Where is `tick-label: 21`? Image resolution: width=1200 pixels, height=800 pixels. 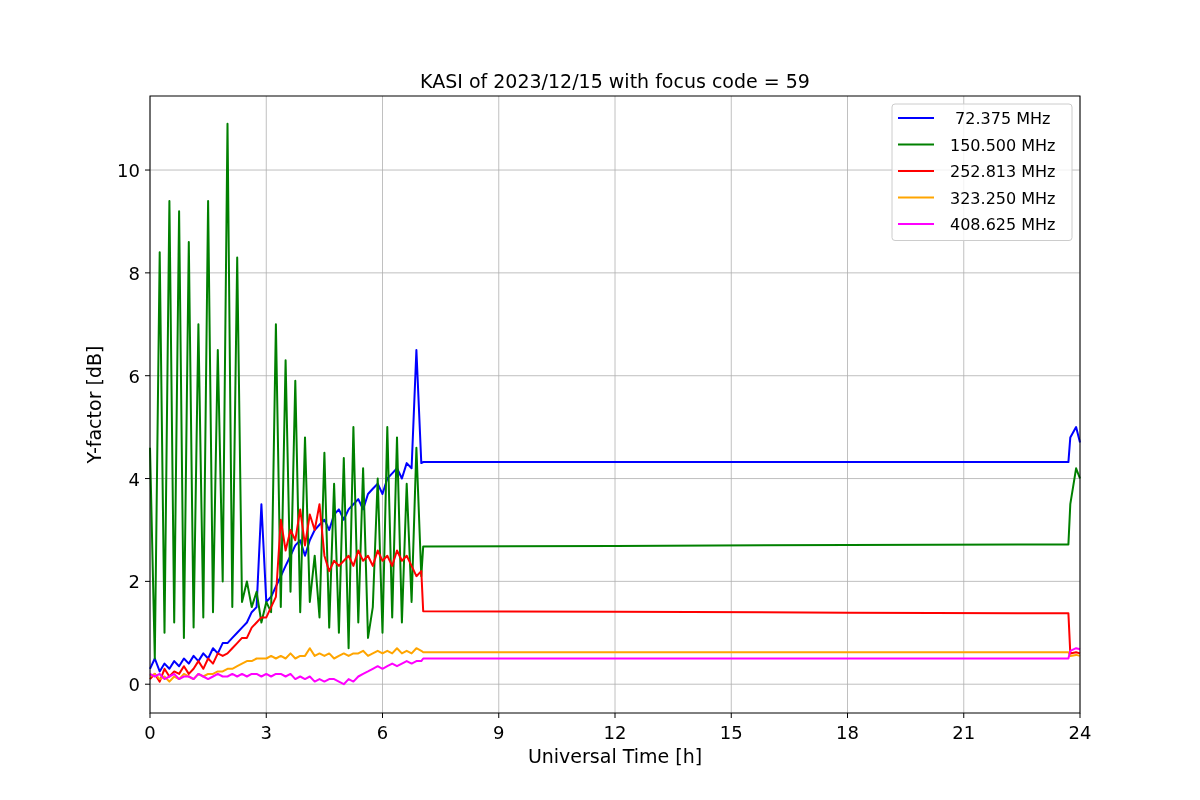
tick-label: 21 is located at coordinates (964, 732).